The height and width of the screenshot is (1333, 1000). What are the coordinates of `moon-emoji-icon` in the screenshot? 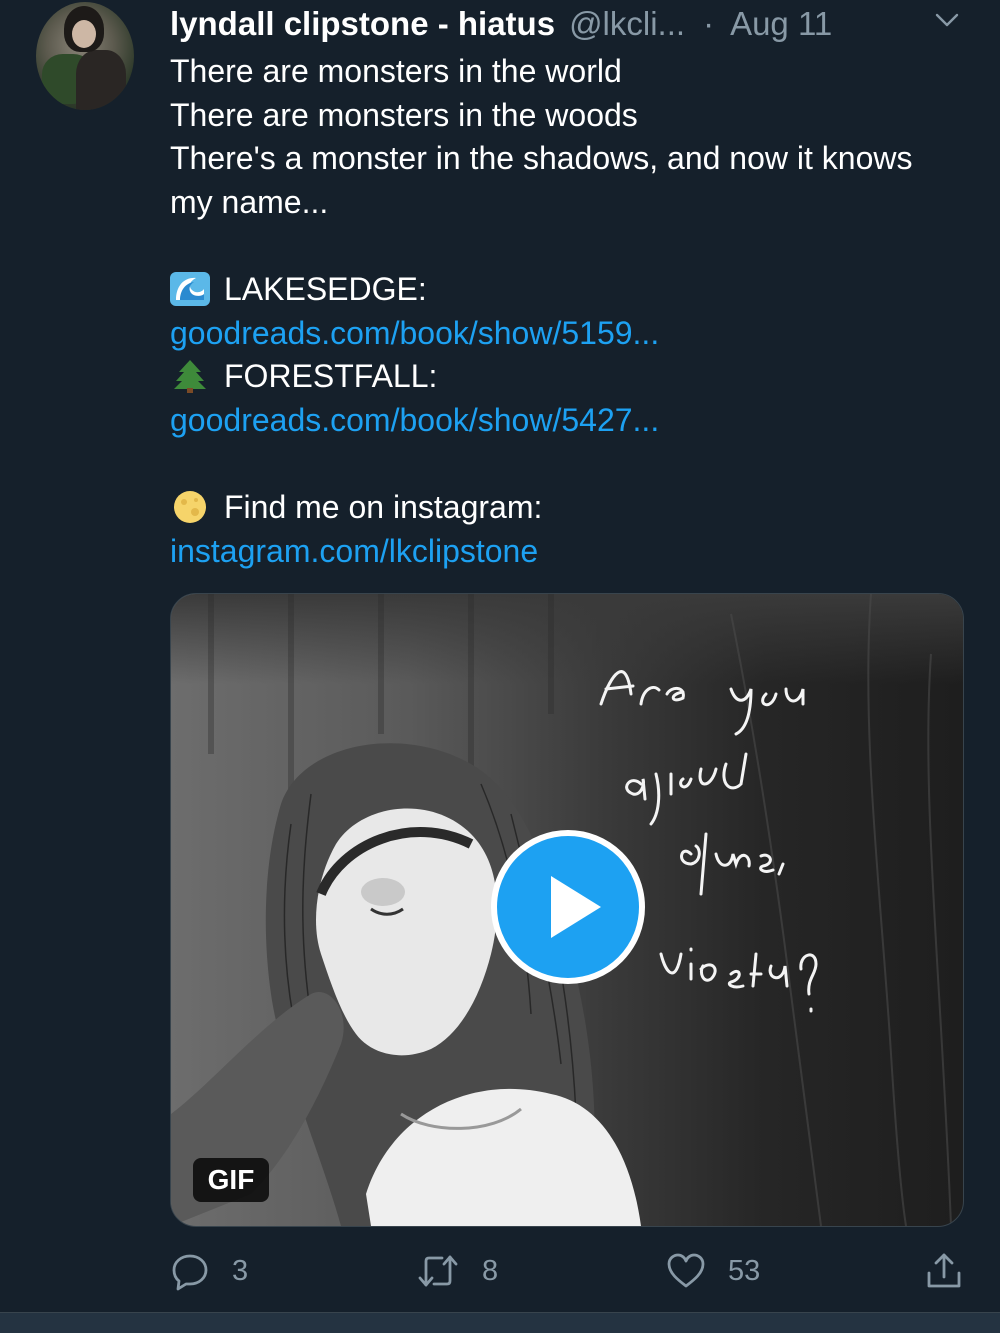 It's located at (190, 507).